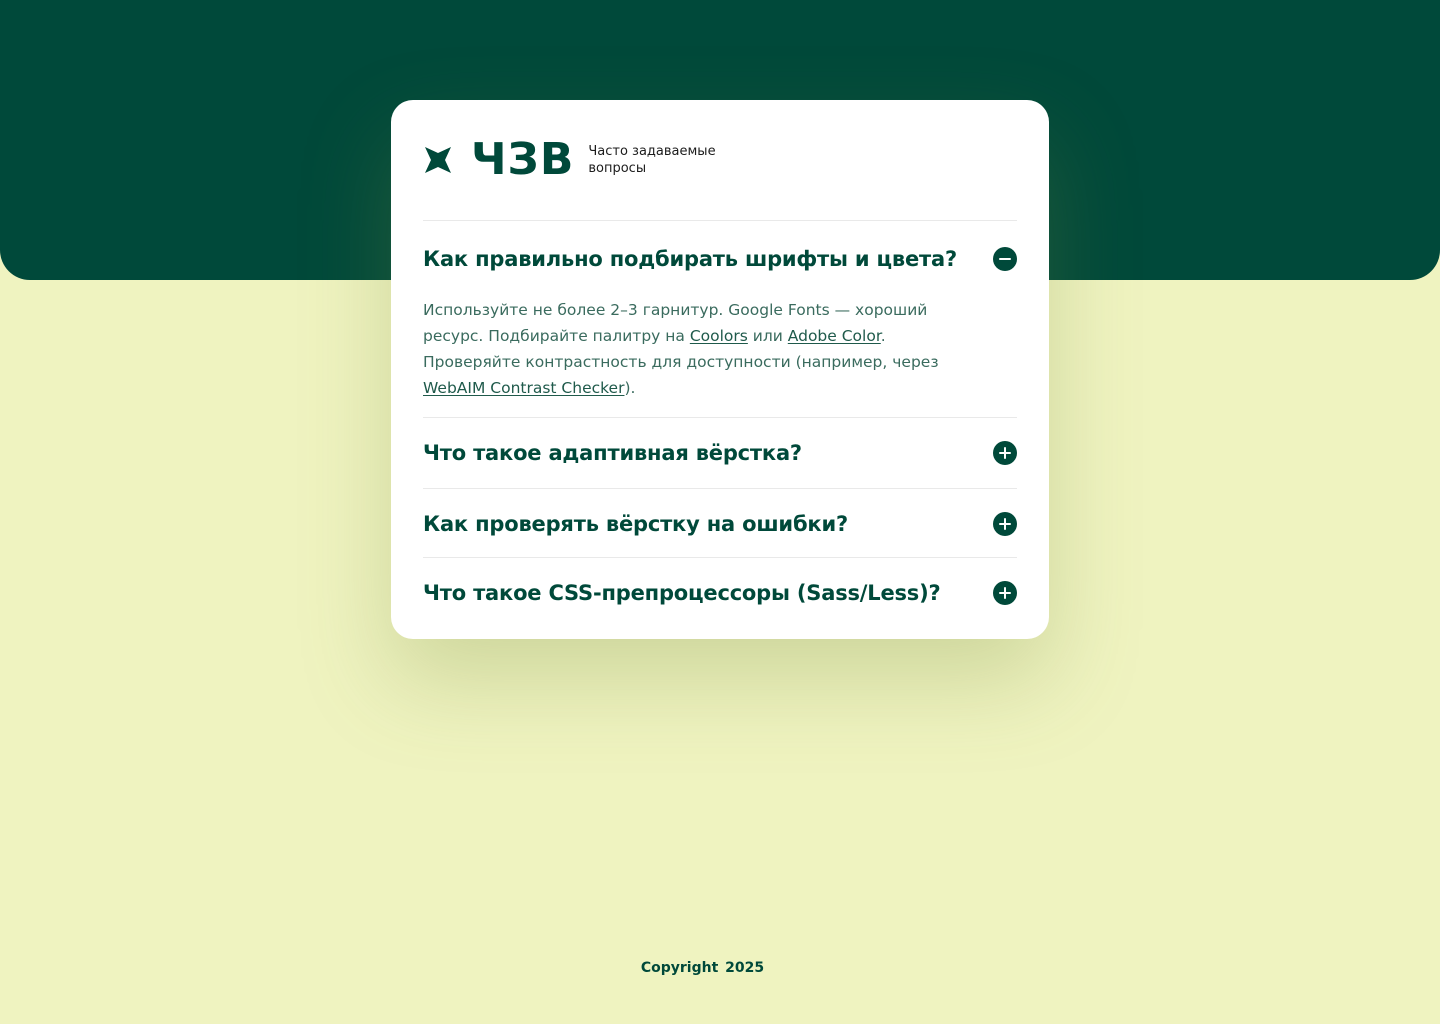  I want to click on copyright-label: Copyright, so click(679, 968).